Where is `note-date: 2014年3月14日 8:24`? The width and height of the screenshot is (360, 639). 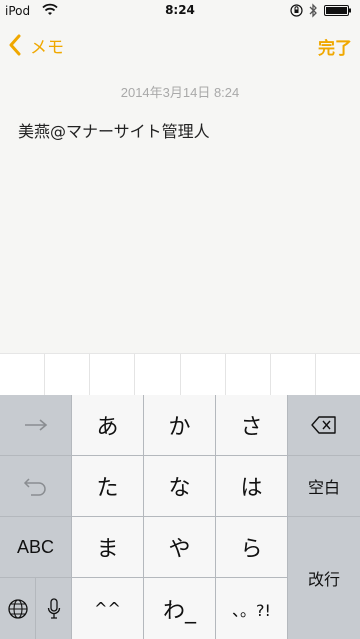 note-date: 2014年3月14日 8:24 is located at coordinates (180, 92).